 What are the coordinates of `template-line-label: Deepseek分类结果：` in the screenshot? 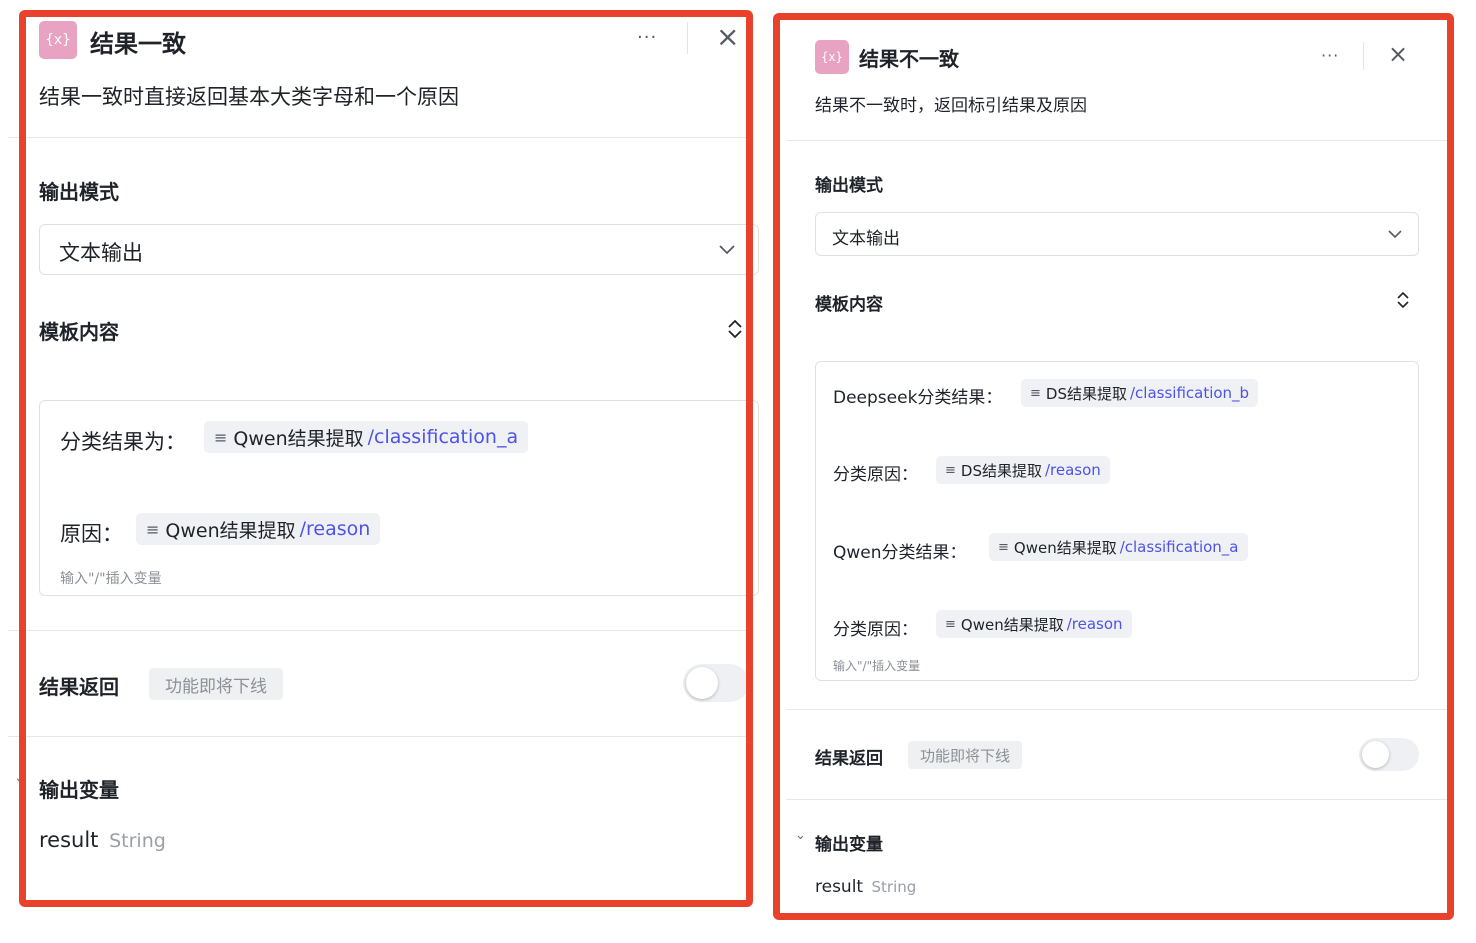 It's located at (918, 398).